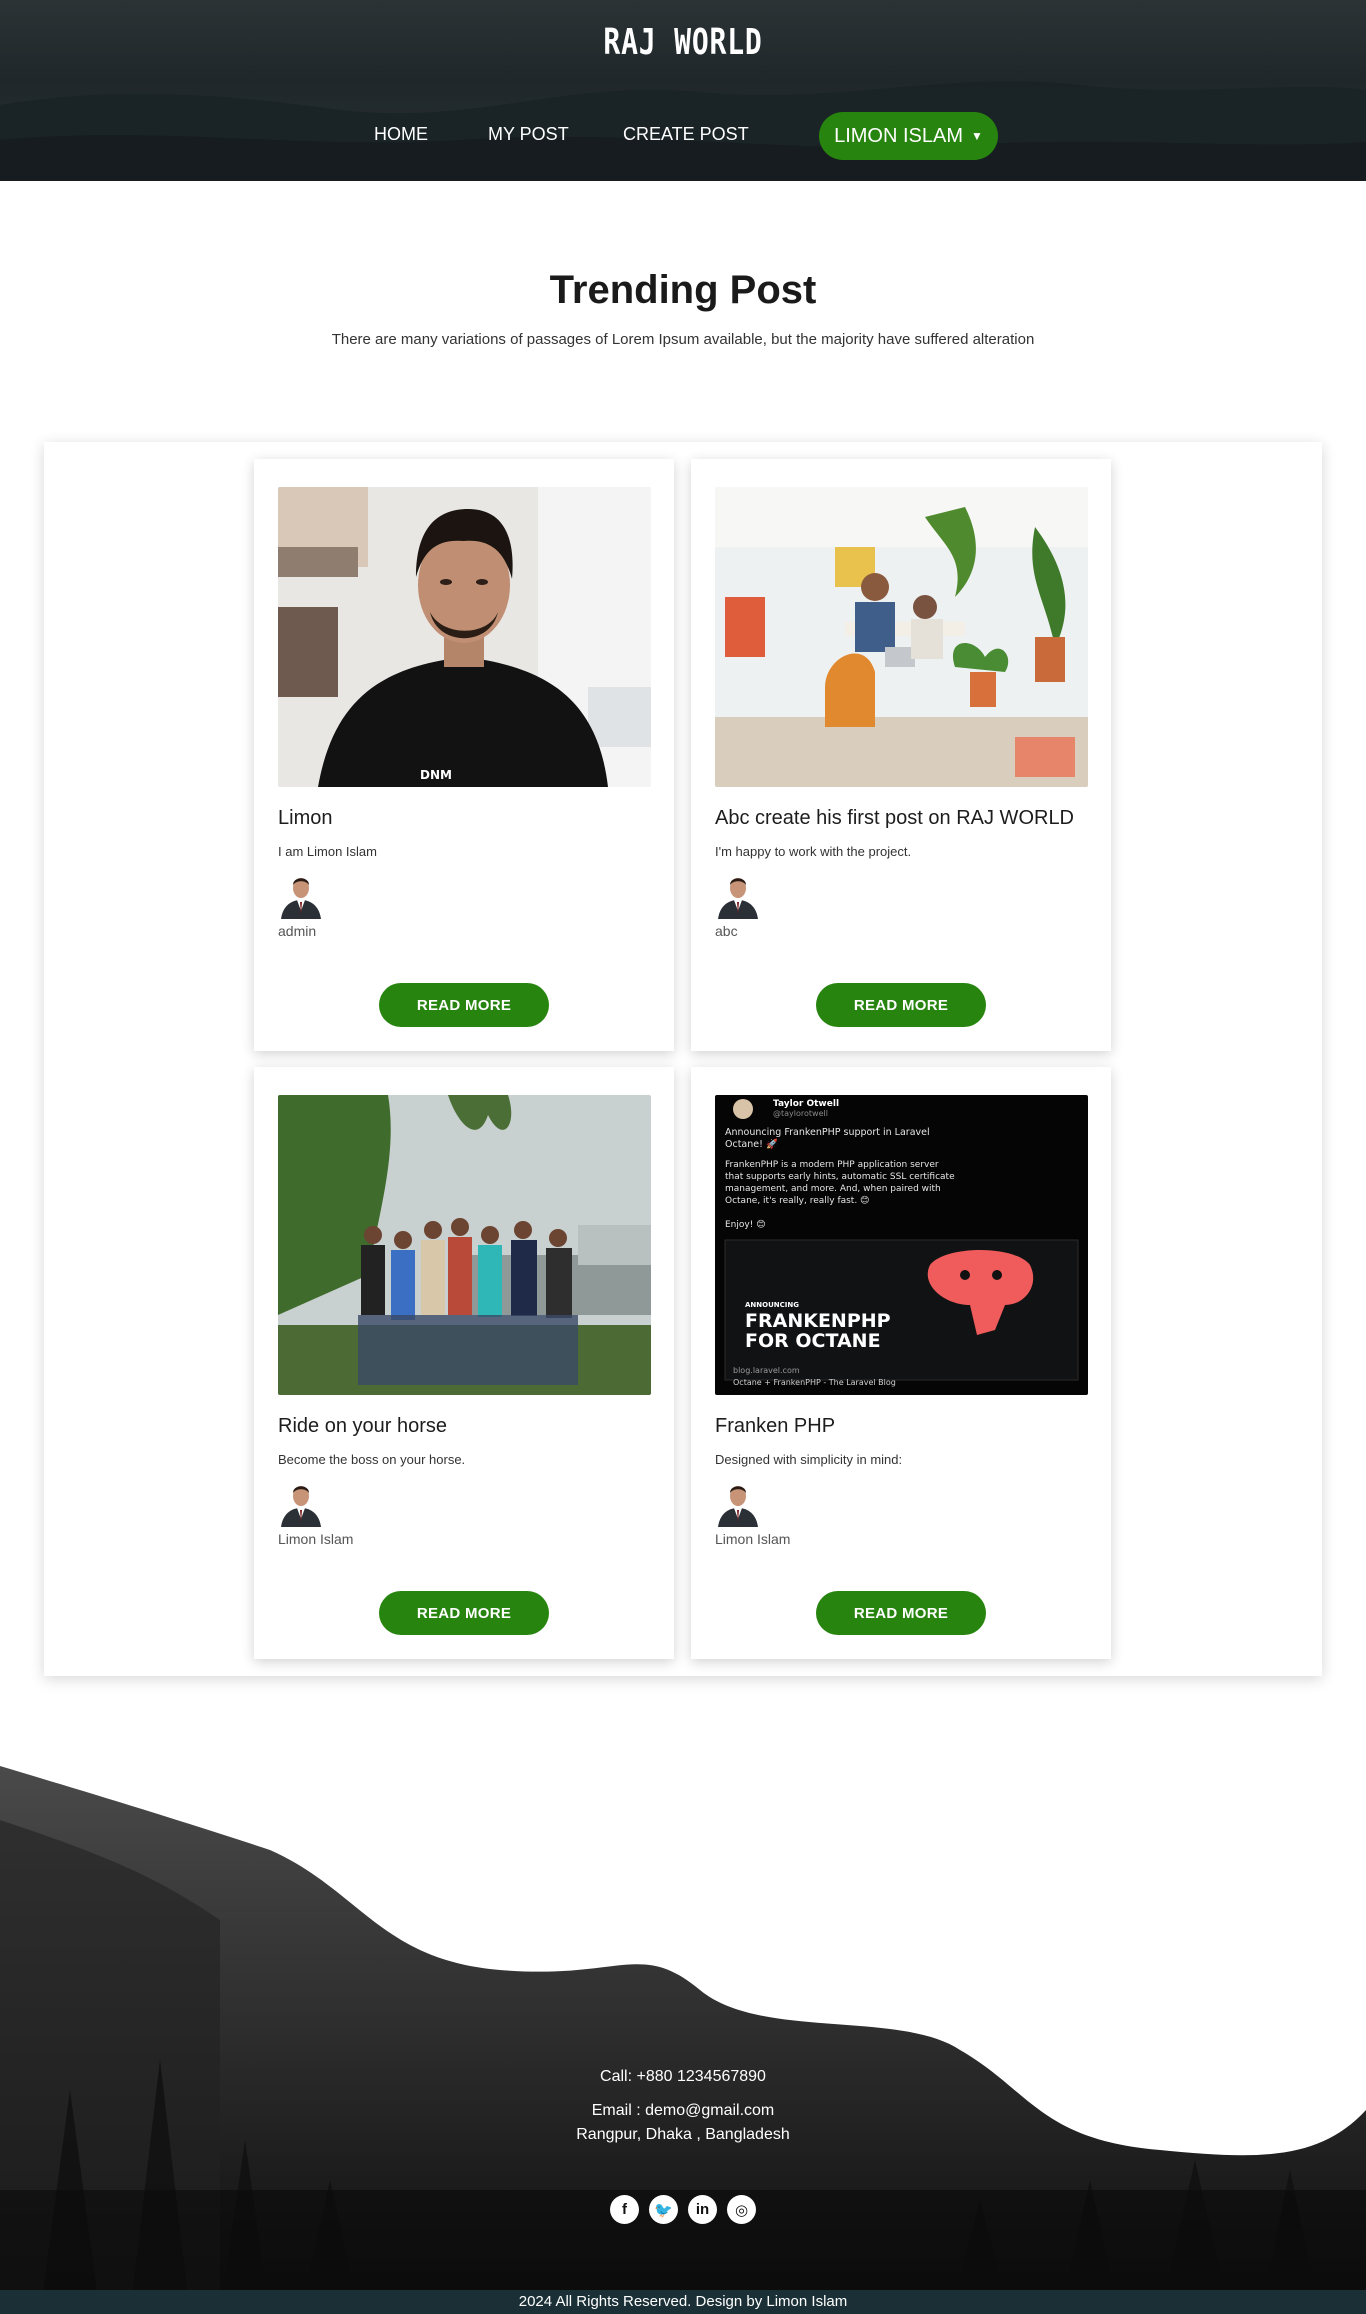 The width and height of the screenshot is (1366, 2314). Describe the element at coordinates (813, 851) in the screenshot. I see `post-excerpt: I'm happy to work with the project.` at that location.